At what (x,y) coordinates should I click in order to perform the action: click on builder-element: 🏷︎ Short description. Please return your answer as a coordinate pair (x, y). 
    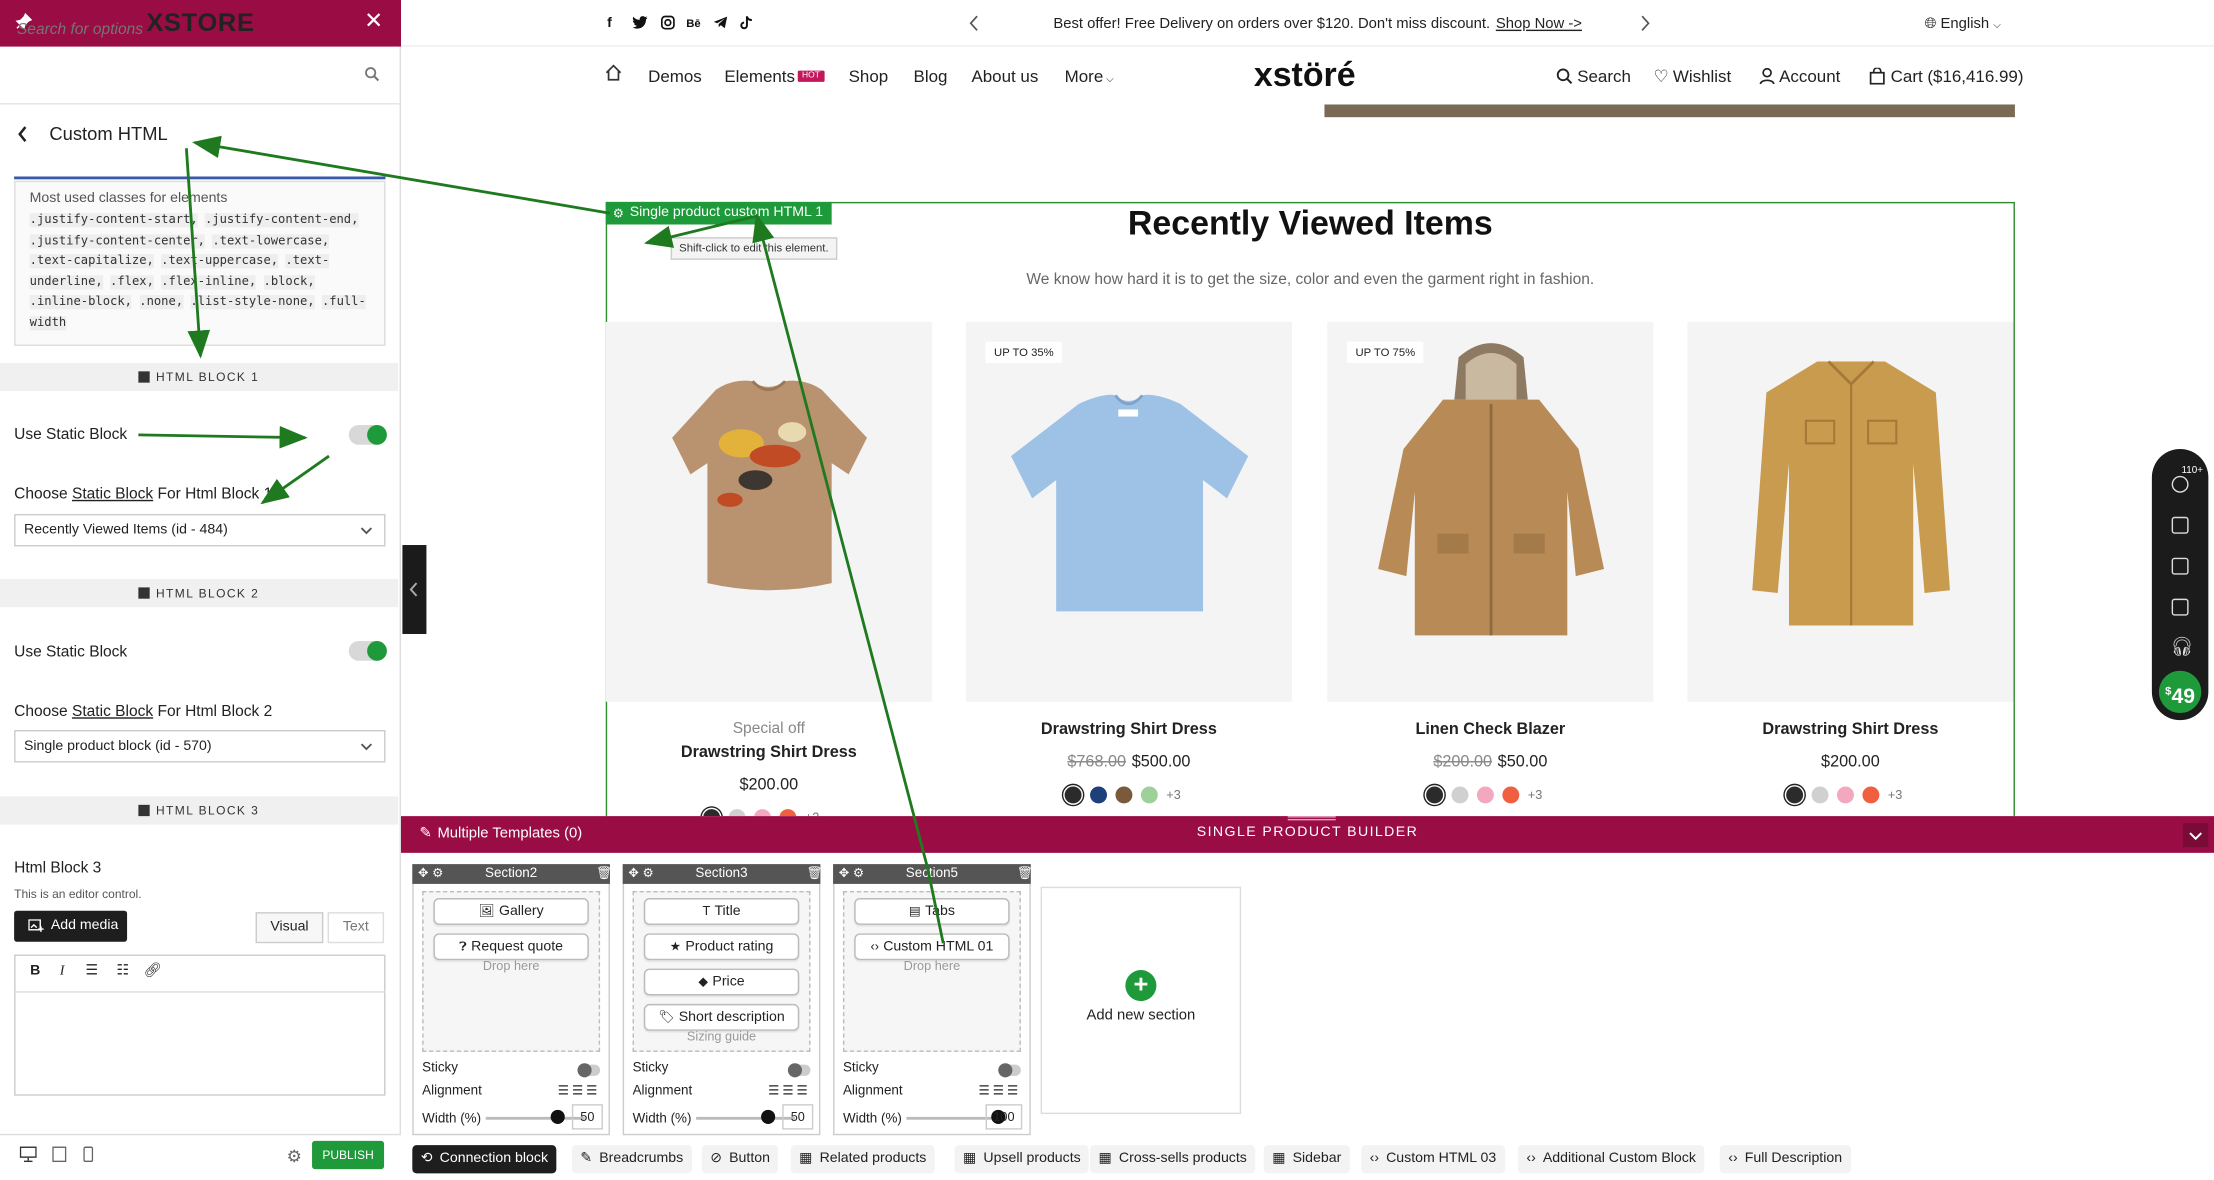
    Looking at the image, I should click on (721, 1017).